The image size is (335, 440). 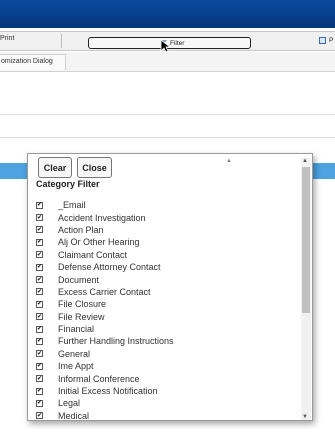 I want to click on category-label: Defense Attorney Contact, so click(x=109, y=267).